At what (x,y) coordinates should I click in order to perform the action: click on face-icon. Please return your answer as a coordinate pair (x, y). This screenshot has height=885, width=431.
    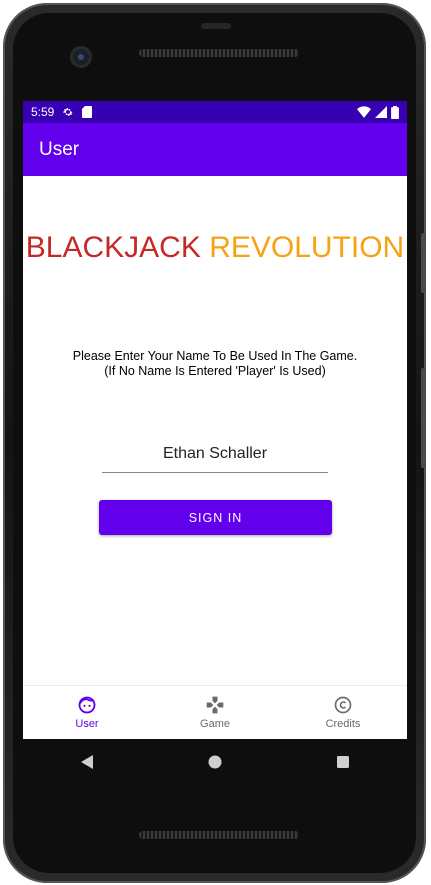
    Looking at the image, I should click on (87, 705).